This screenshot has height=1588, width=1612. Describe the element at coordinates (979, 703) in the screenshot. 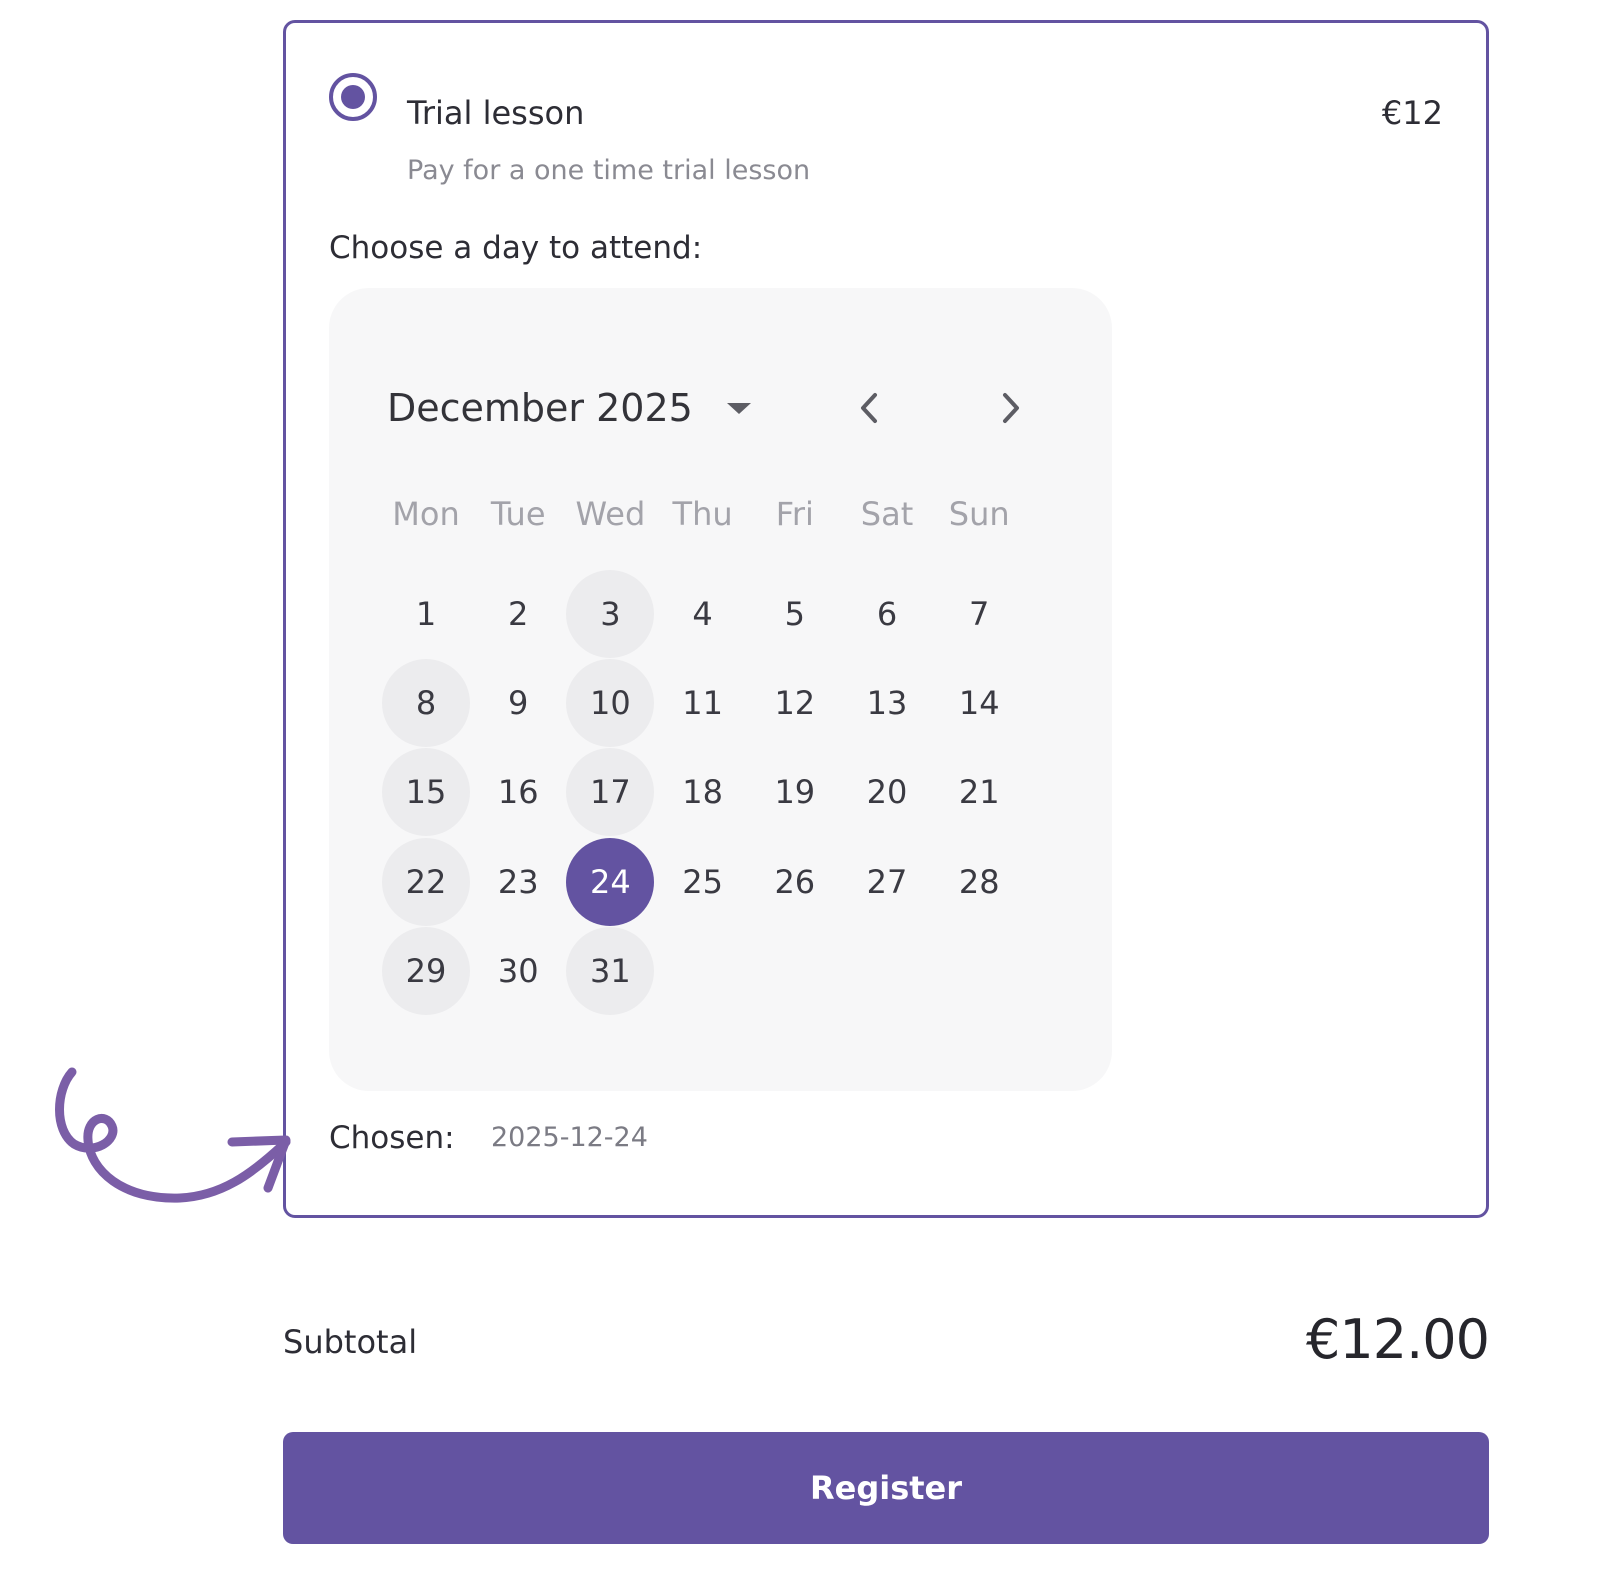

I see `calendar-day: 14` at that location.